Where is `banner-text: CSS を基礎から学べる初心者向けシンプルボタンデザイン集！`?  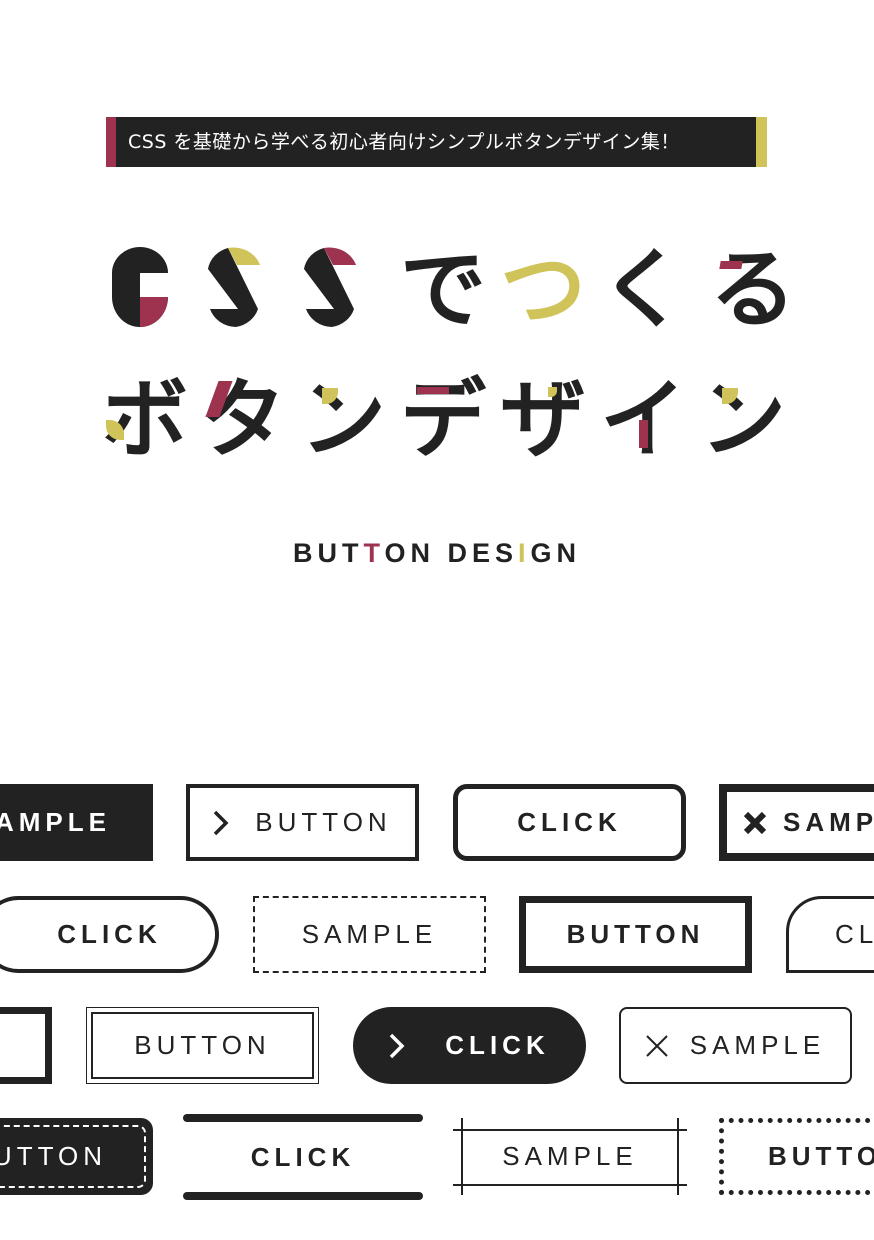
banner-text: CSS を基礎から学べる初心者向けシンプルボタンデザイン集！ is located at coordinates (404, 142).